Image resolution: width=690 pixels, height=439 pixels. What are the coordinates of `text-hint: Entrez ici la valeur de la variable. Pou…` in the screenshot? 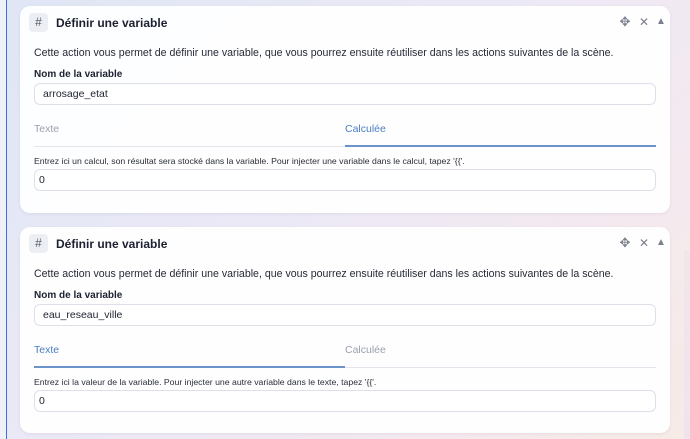 It's located at (205, 382).